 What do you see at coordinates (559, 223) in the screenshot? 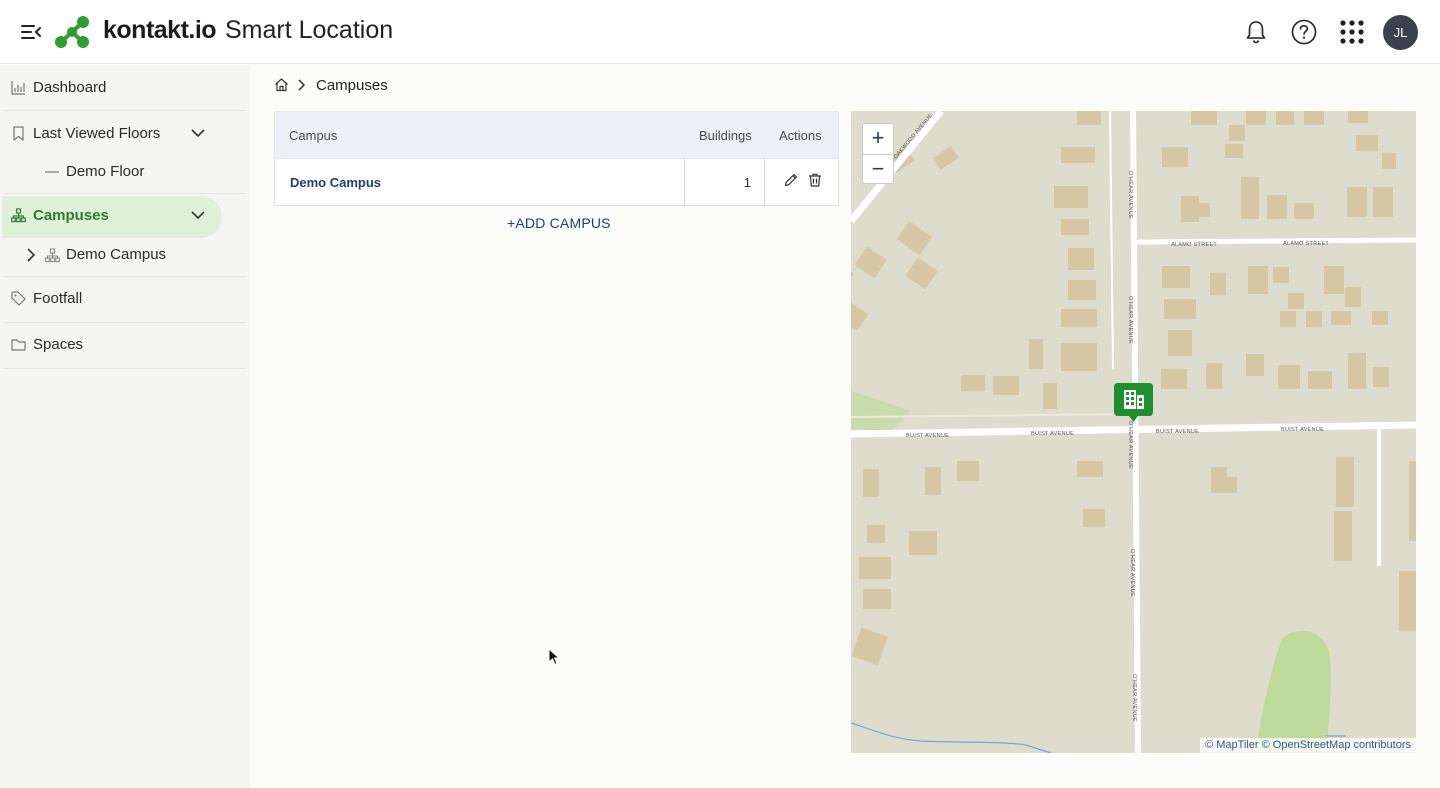
I see `add-campus-button: +ADD CAMPUS` at bounding box center [559, 223].